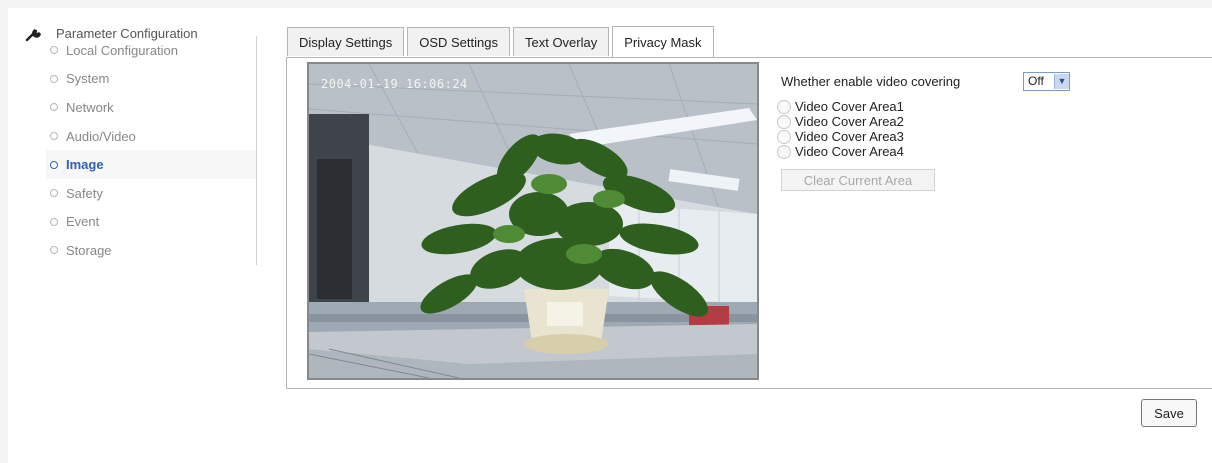 This screenshot has height=463, width=1212. I want to click on sidebar-item-safety: Safety, so click(151, 193).